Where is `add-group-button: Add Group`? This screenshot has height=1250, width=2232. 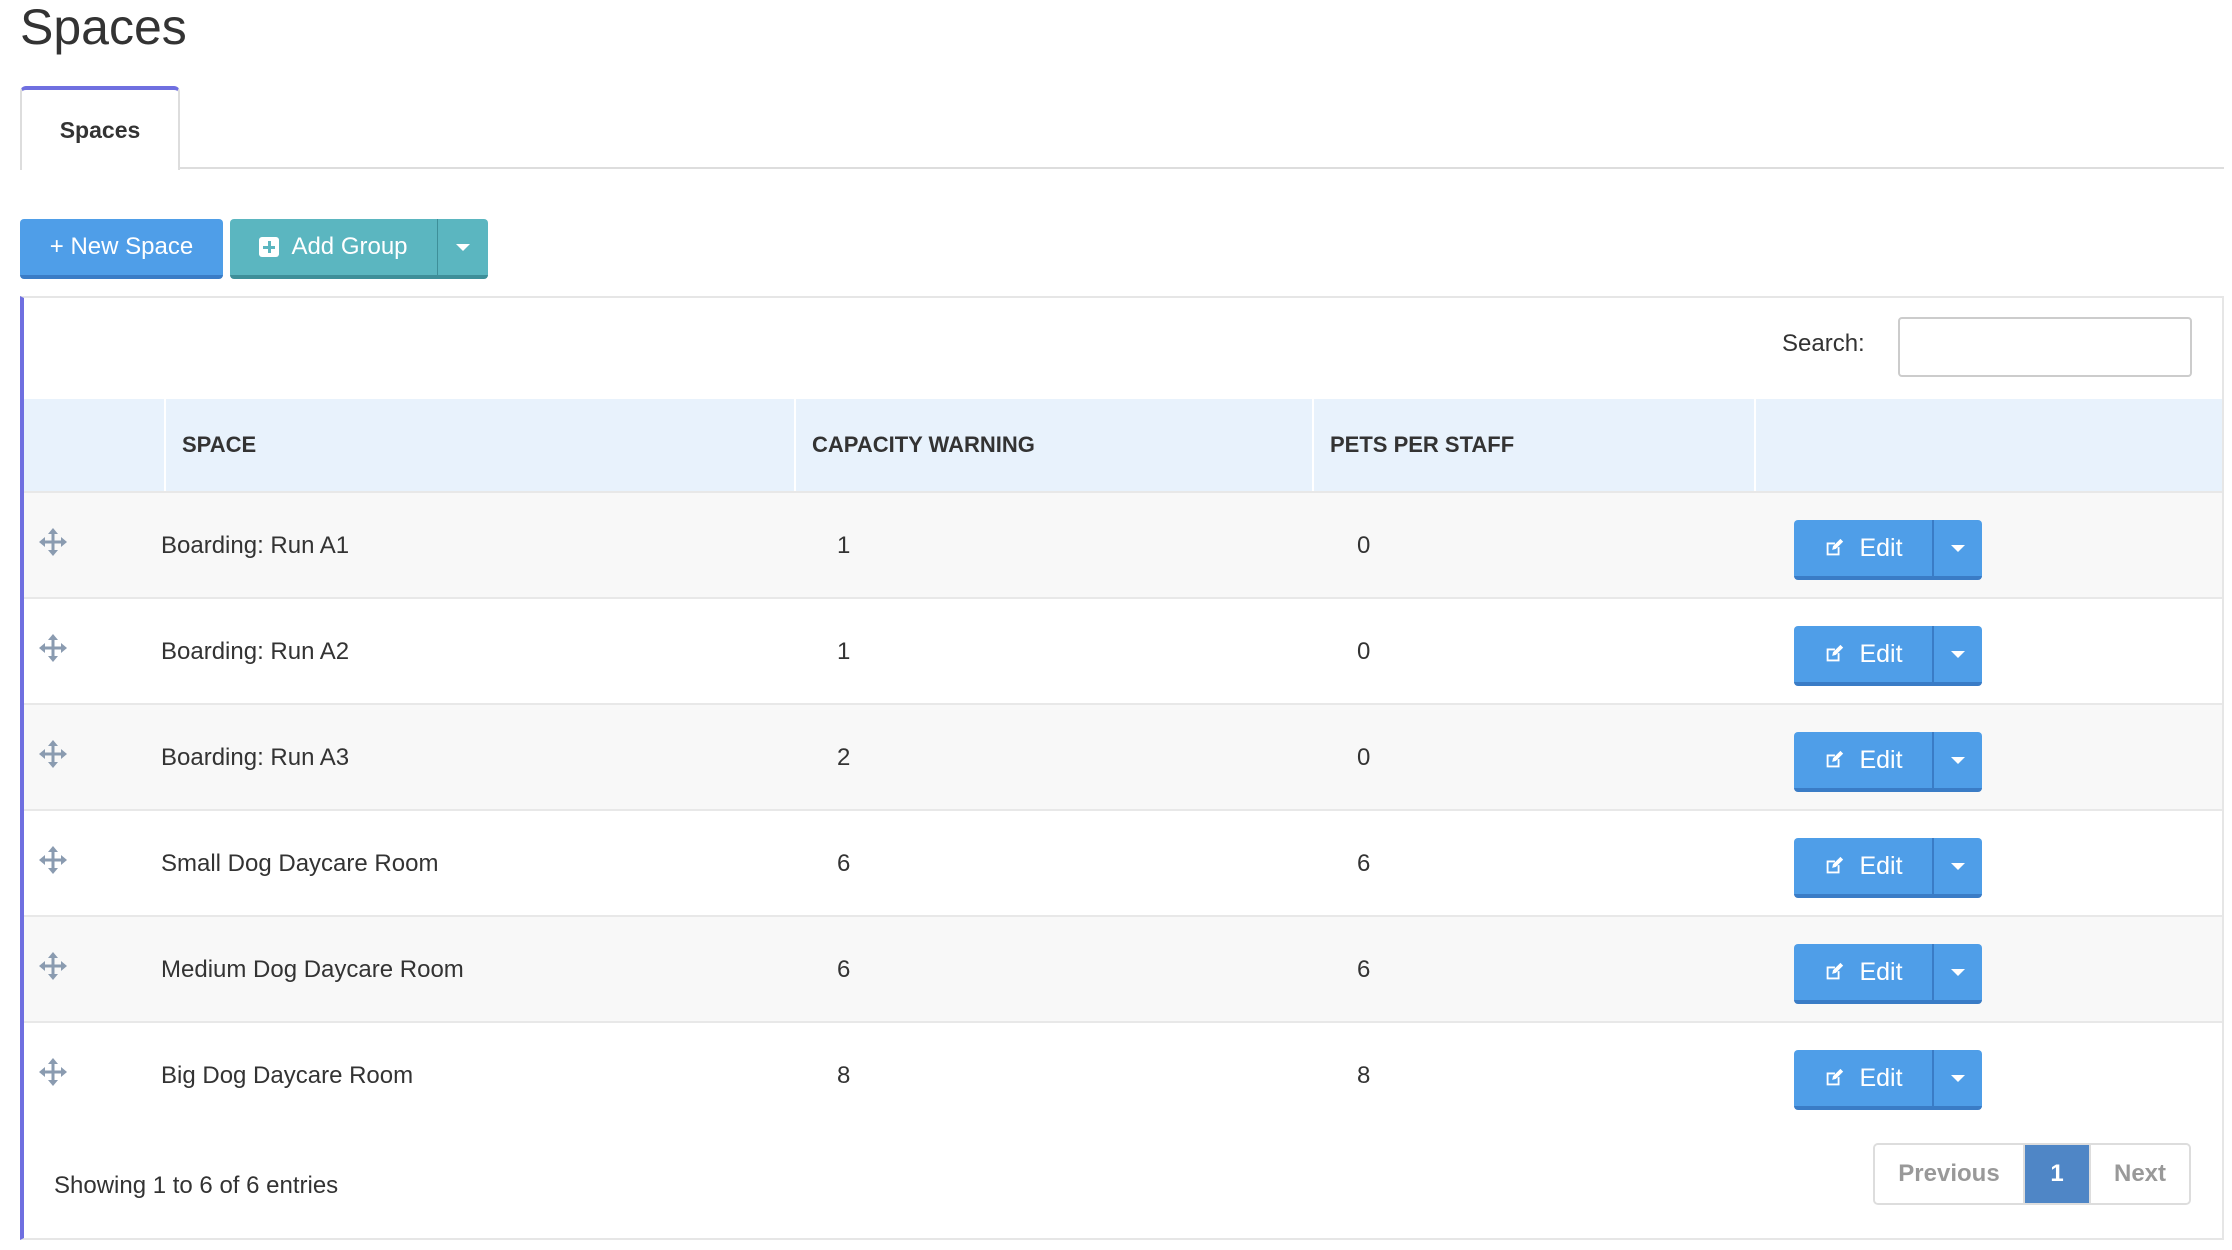
add-group-button: Add Group is located at coordinates (333, 249).